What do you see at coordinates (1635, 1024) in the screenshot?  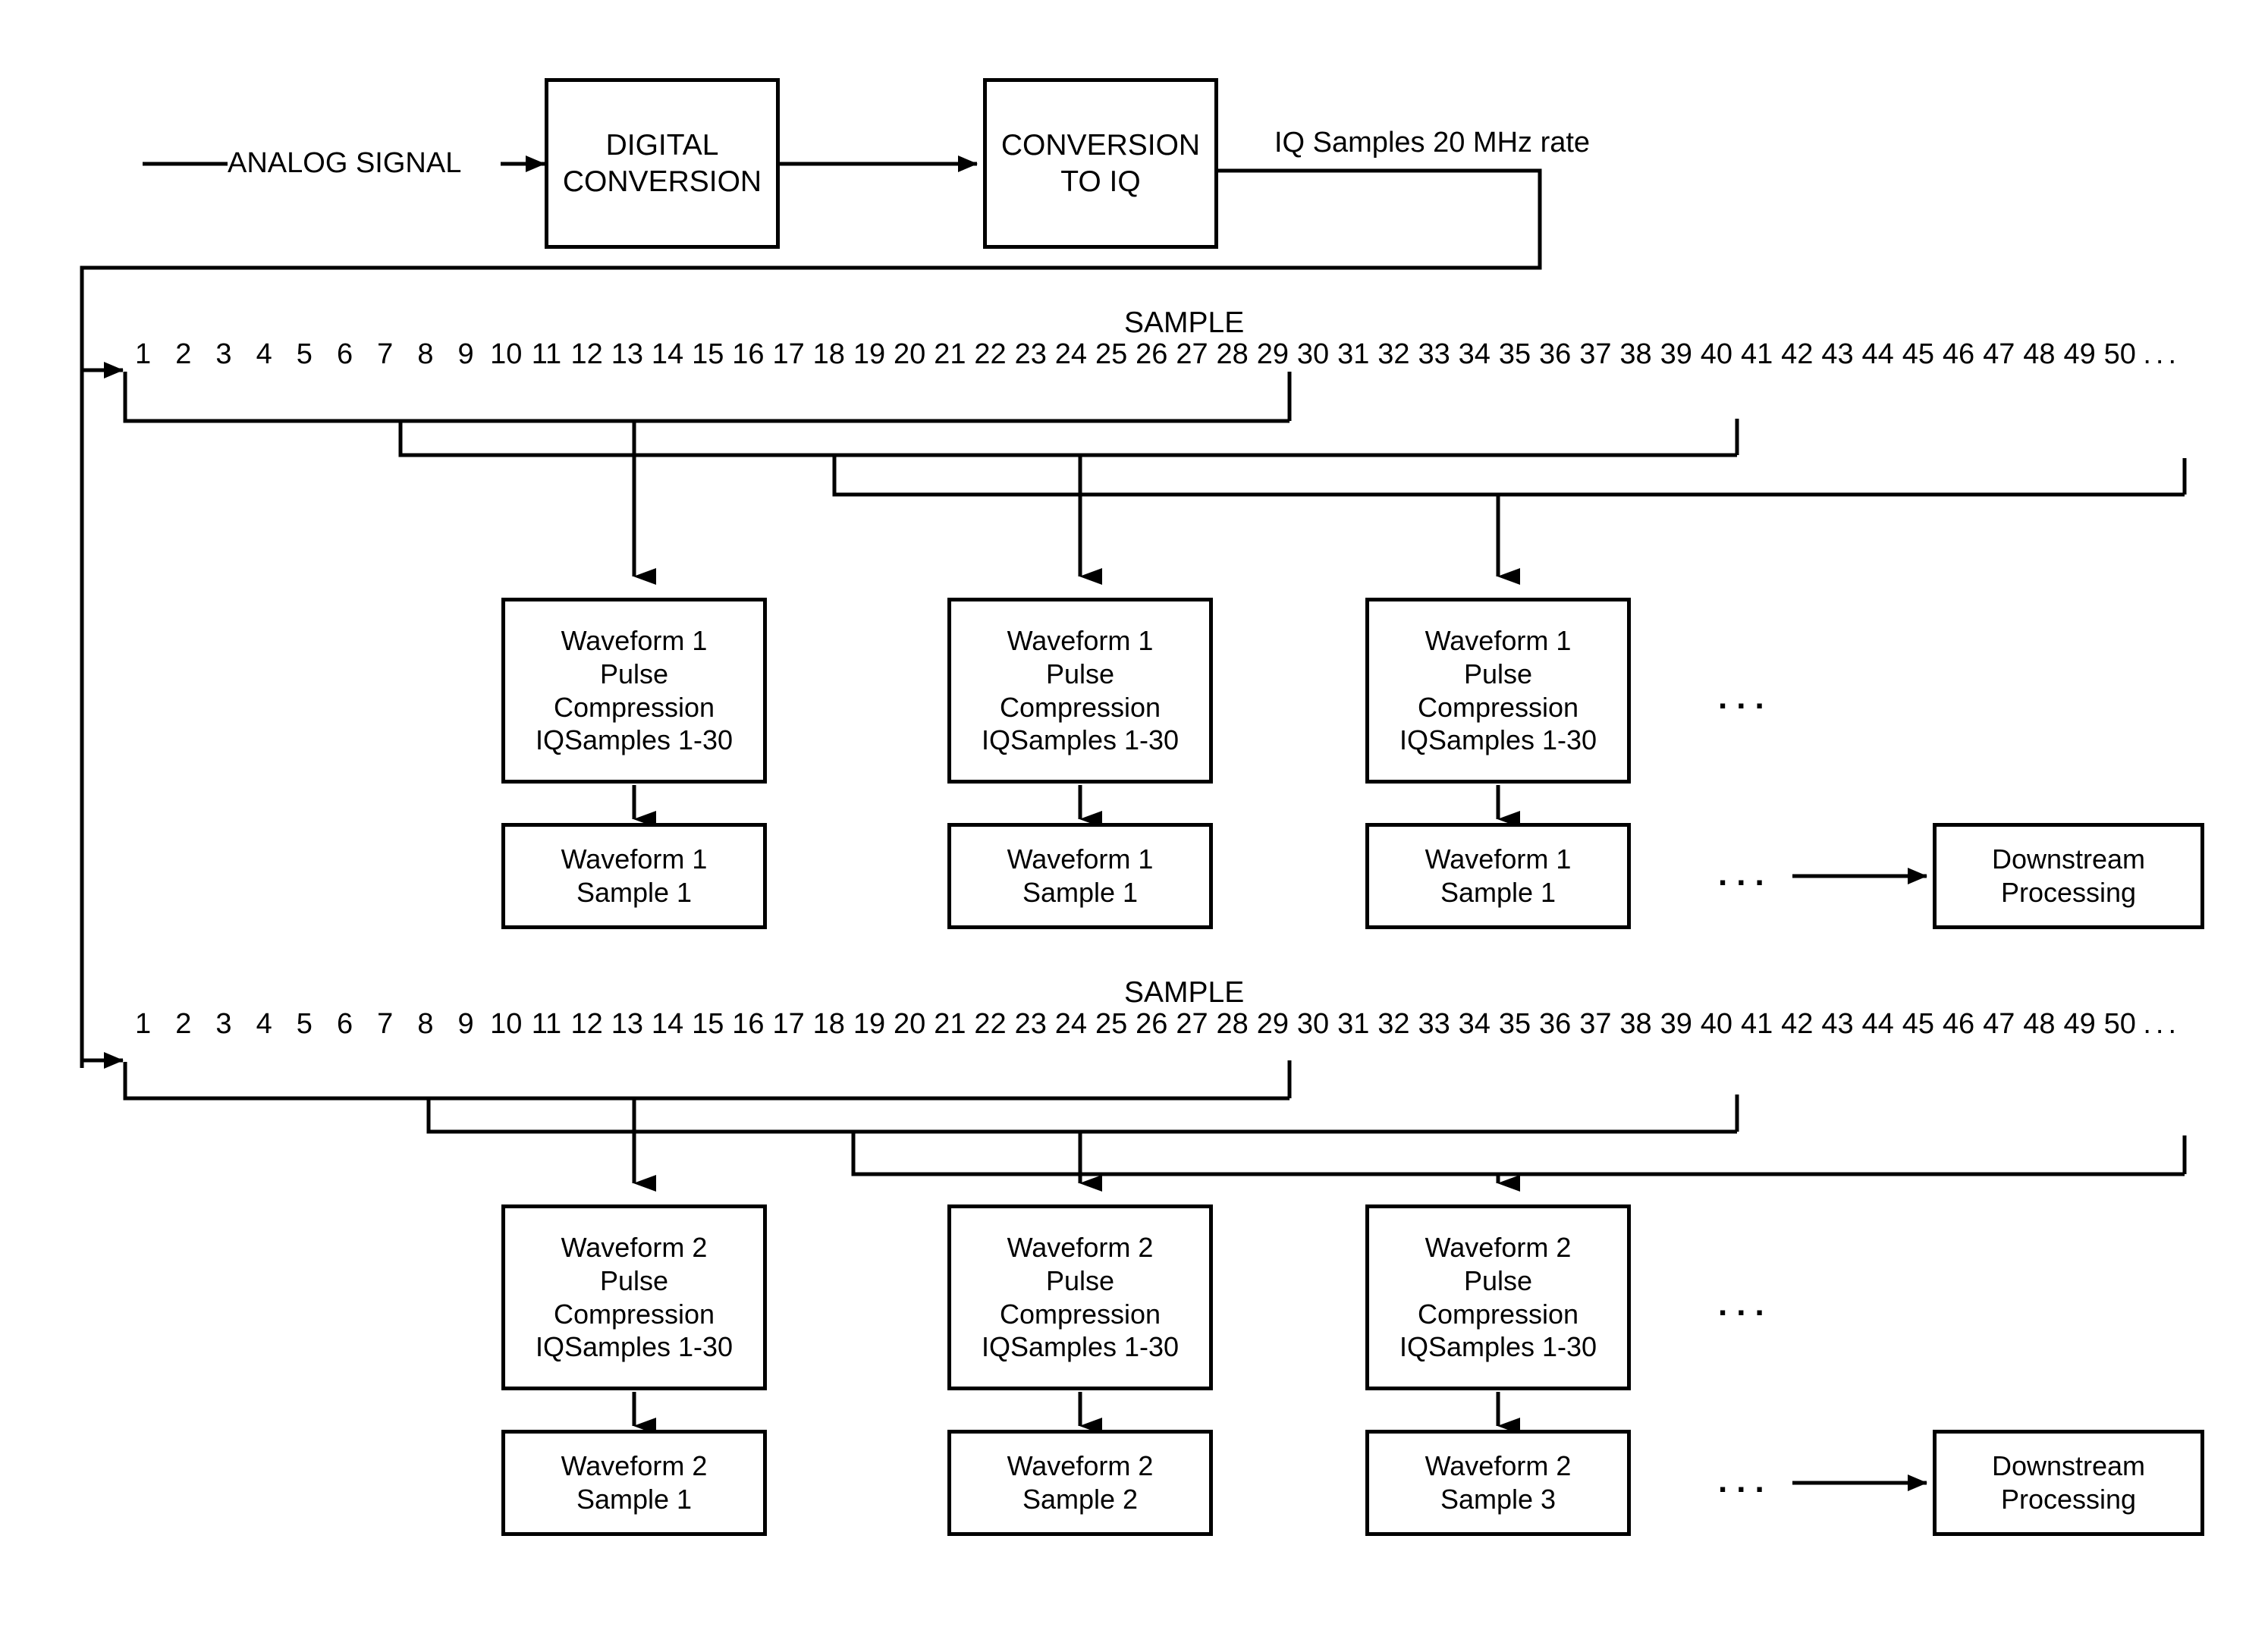 I see `sample-tick: 38` at bounding box center [1635, 1024].